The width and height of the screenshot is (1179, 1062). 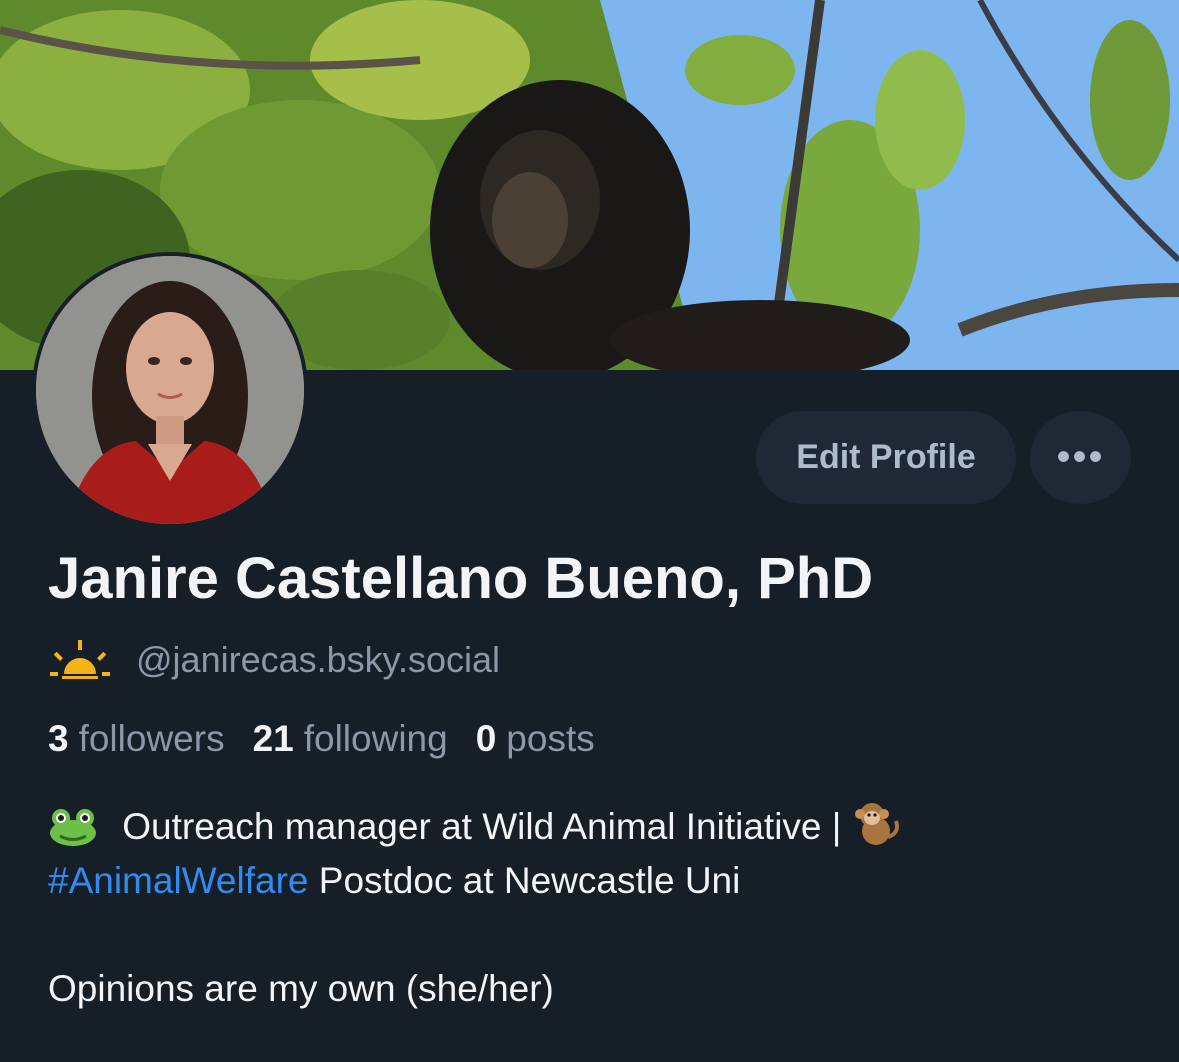 I want to click on followers-label: followers, so click(x=151, y=738).